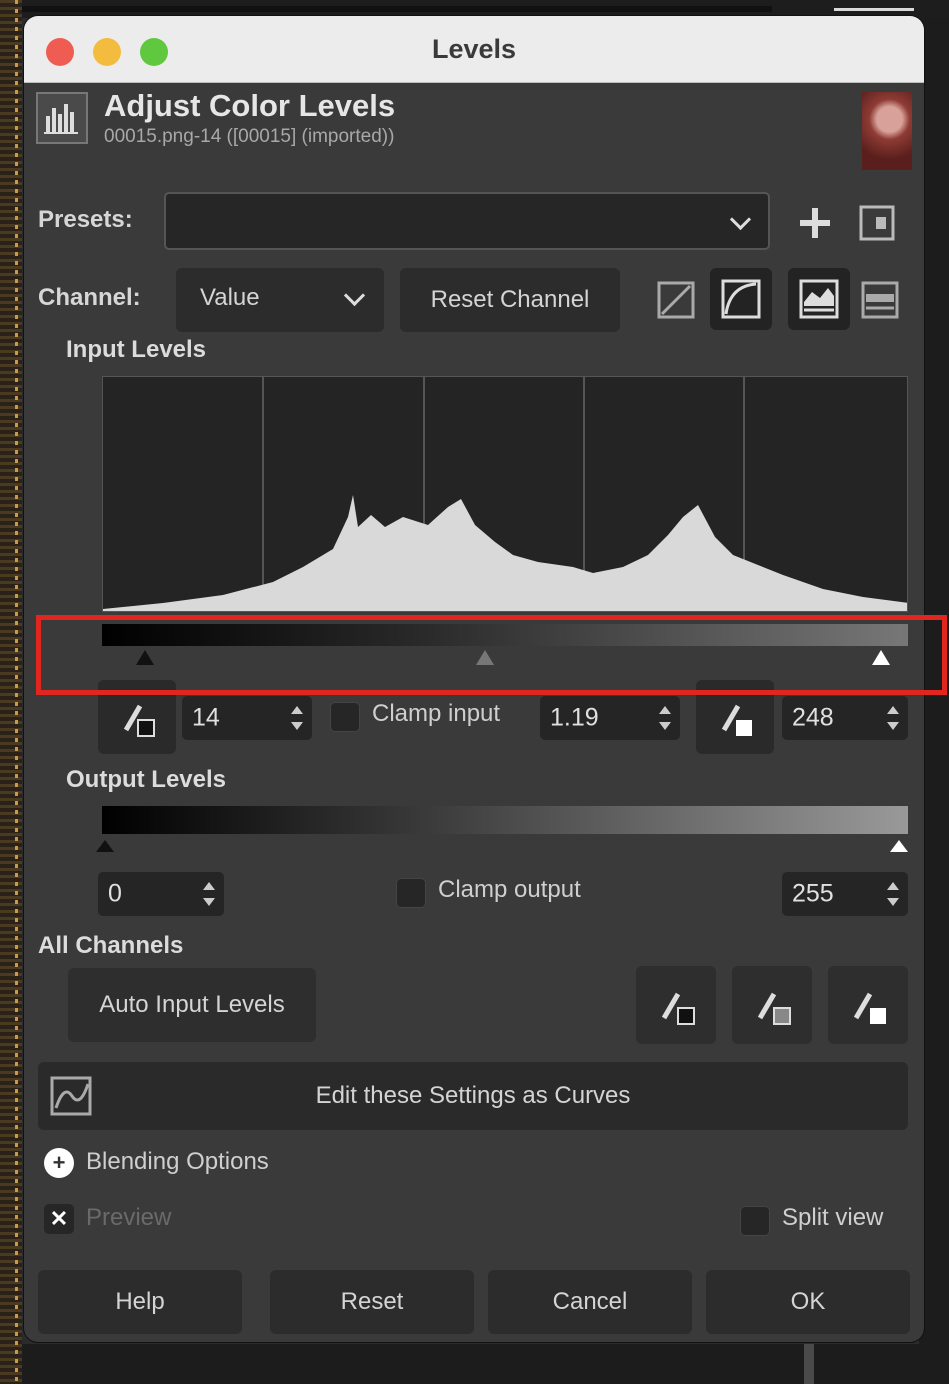  Describe the element at coordinates (833, 1217) in the screenshot. I see `split-view-label: Split view` at that location.